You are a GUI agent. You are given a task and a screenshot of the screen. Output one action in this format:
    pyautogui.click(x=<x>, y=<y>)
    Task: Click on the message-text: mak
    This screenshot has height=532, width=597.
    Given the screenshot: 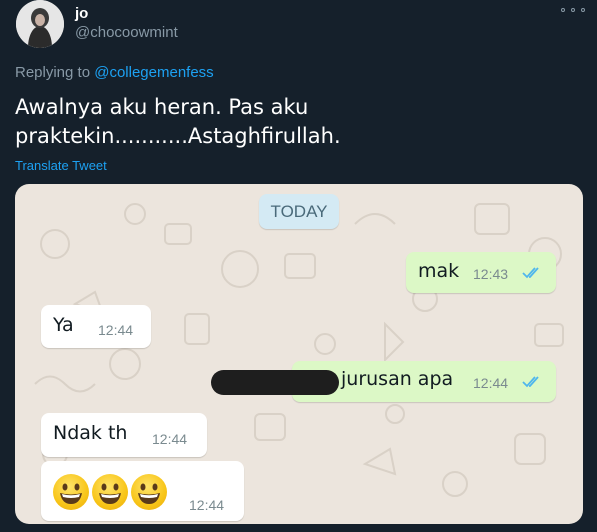 What is the action you would take?
    pyautogui.click(x=439, y=271)
    